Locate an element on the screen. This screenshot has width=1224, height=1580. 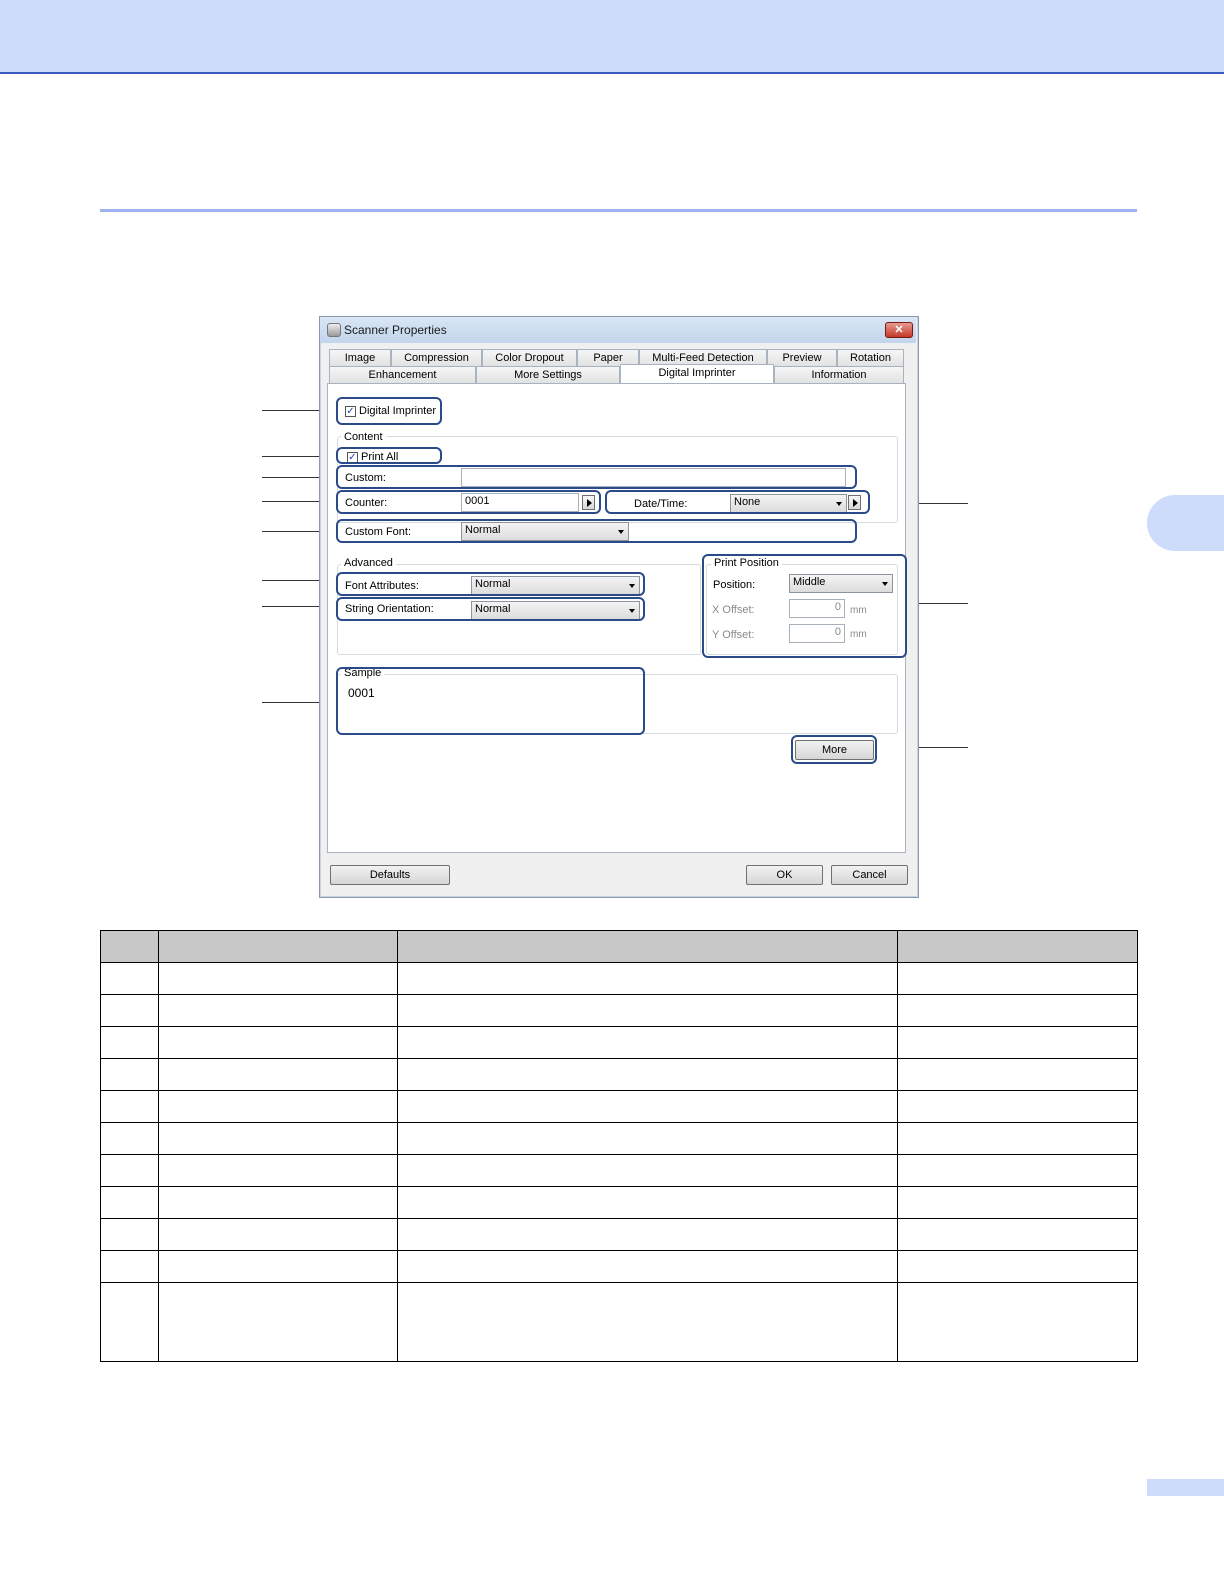
chapter-tab is located at coordinates (1185, 523).